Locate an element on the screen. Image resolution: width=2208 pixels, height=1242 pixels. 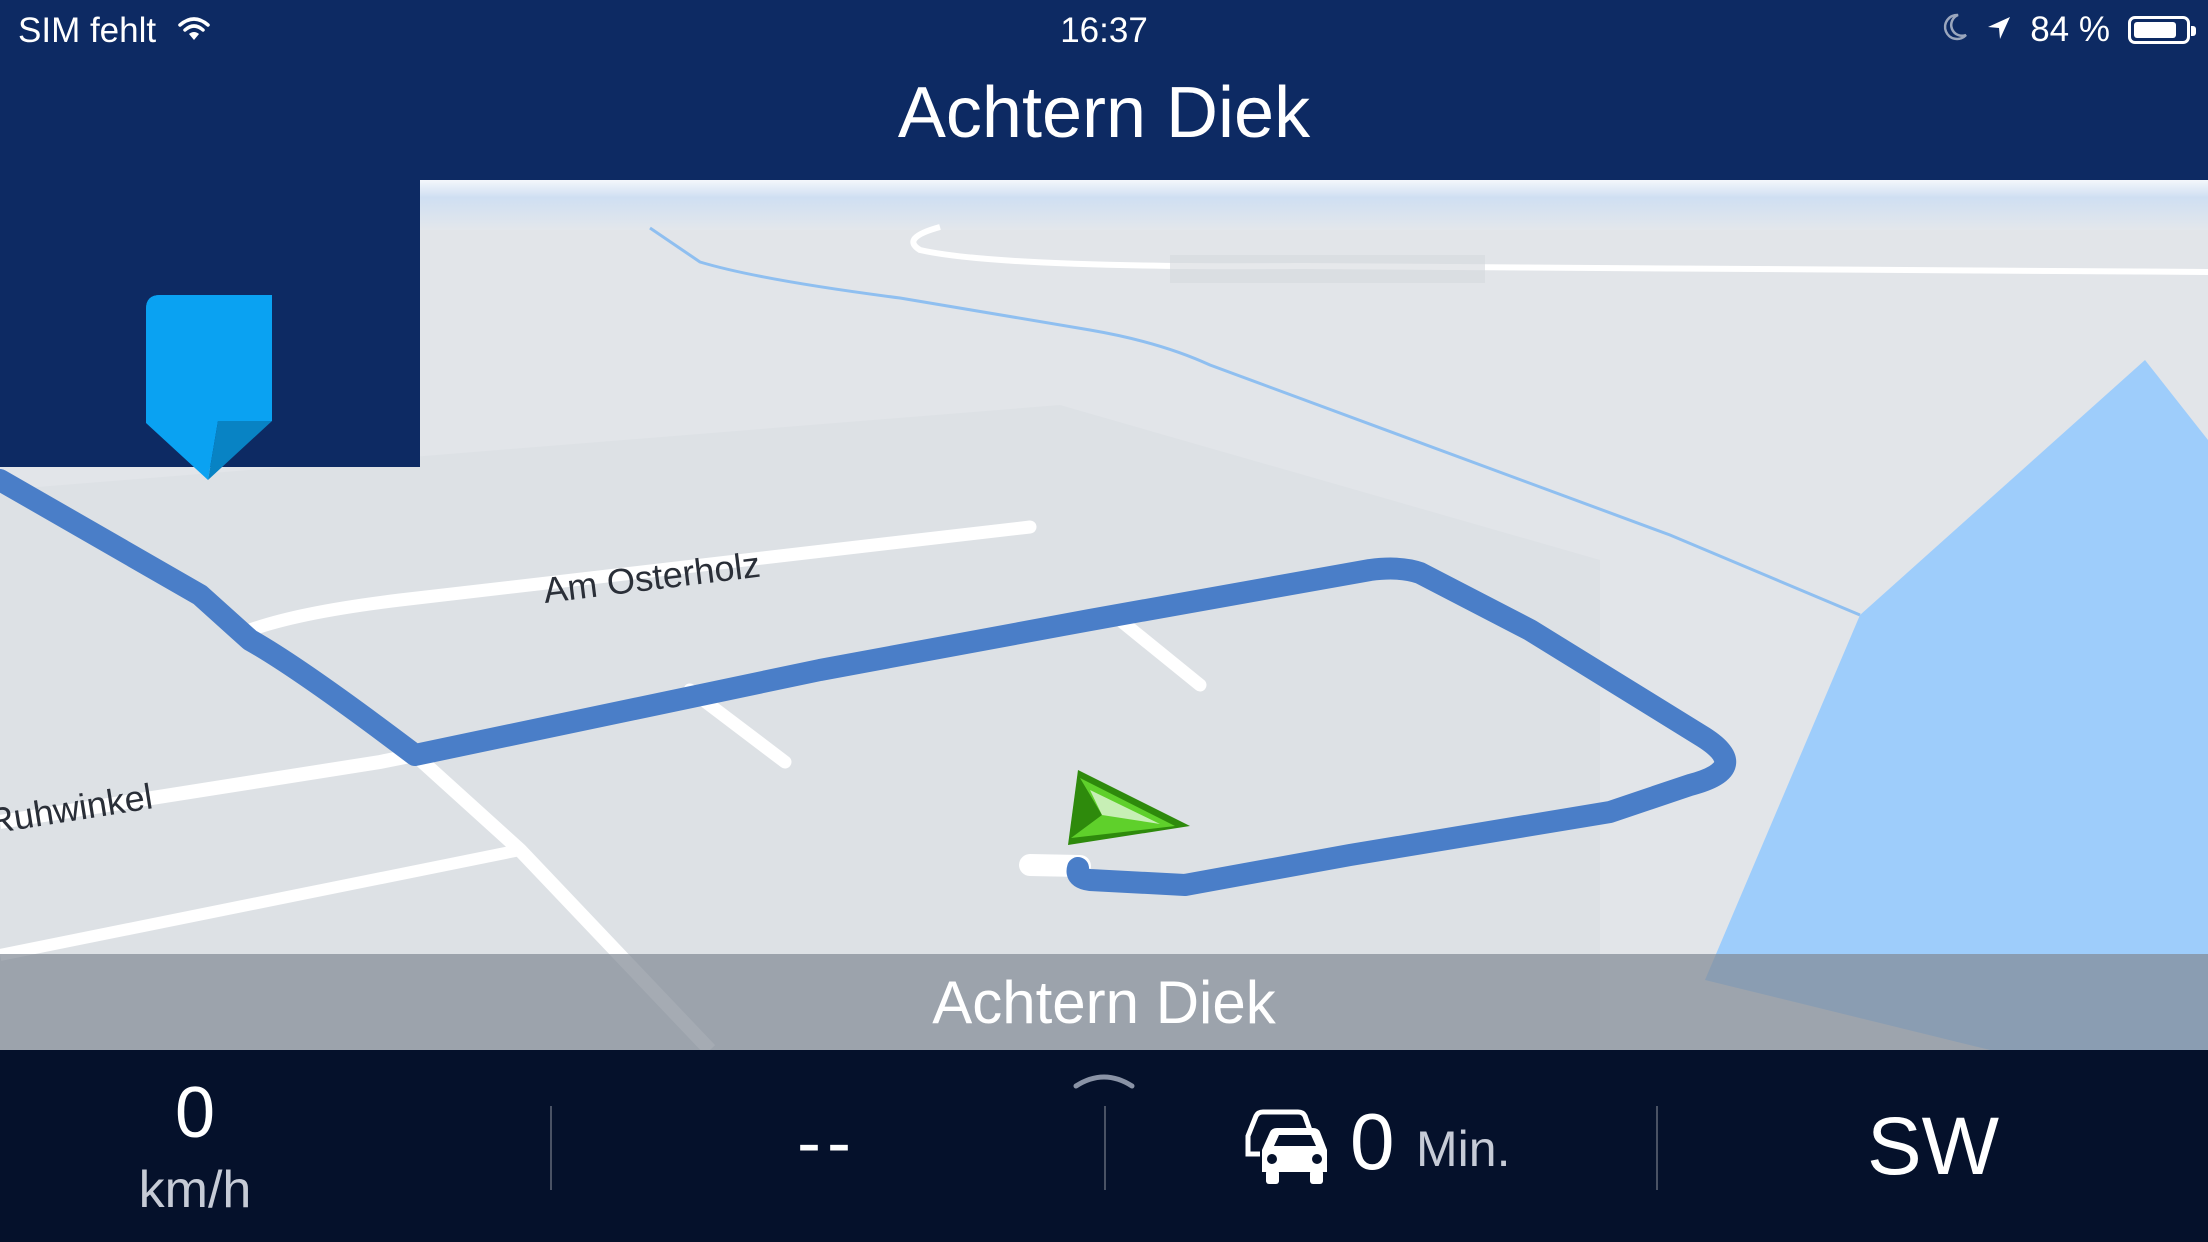
distant-building is located at coordinates (1327, 269).